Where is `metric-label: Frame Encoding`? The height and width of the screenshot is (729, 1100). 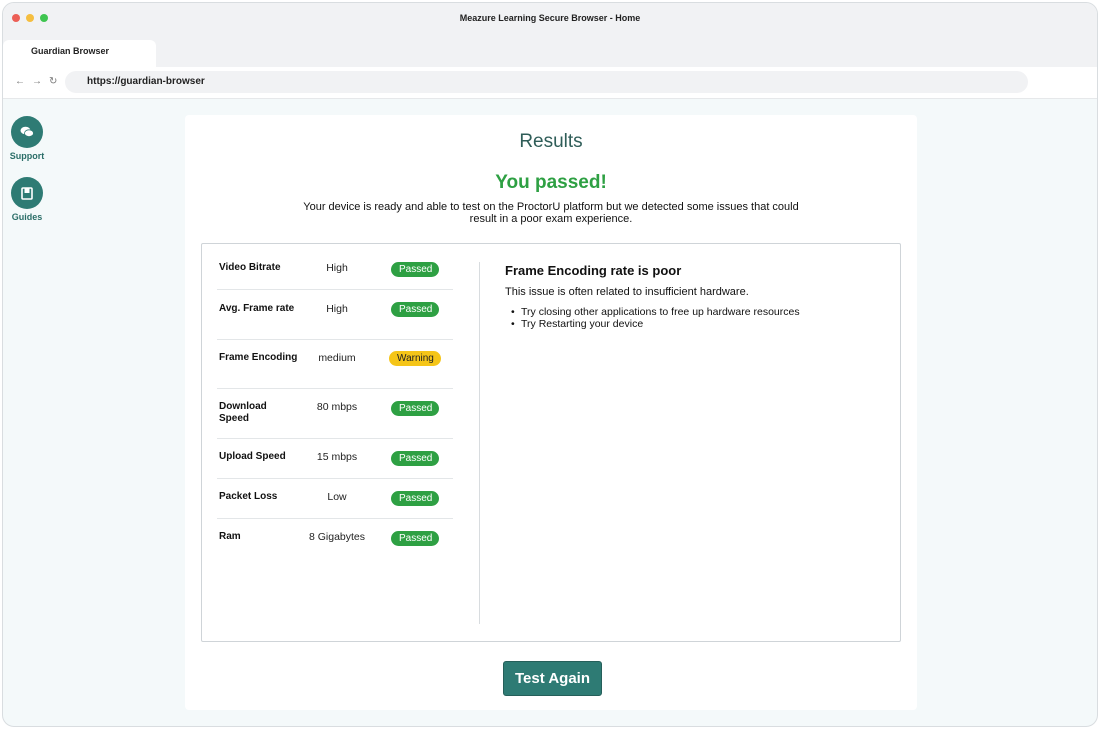
metric-label: Frame Encoding is located at coordinates (258, 357).